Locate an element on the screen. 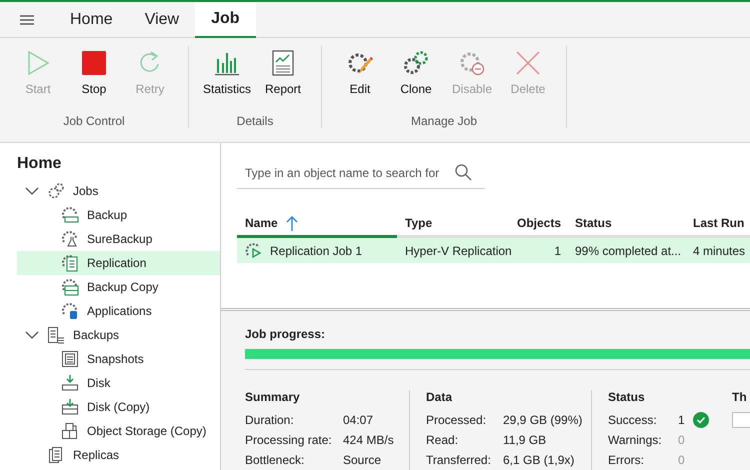 This screenshot has height=470, width=750. column-header: Type is located at coordinates (454, 223).